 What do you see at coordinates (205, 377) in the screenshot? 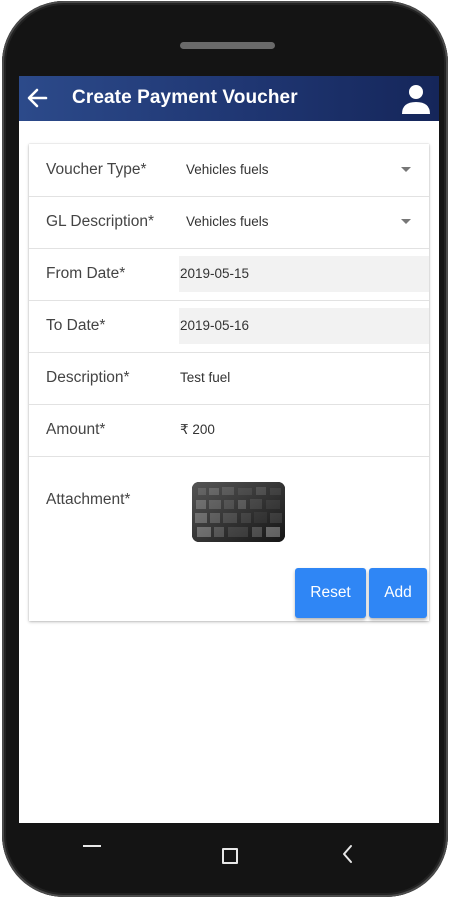
I see `description-input: Test fuel` at bounding box center [205, 377].